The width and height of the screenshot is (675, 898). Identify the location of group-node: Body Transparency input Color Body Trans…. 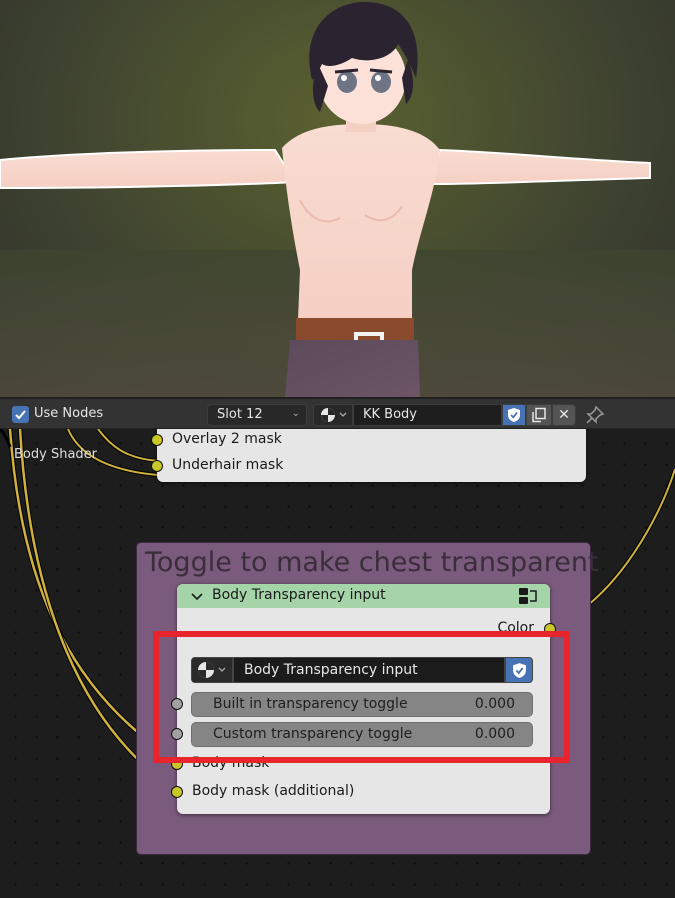
(363, 699).